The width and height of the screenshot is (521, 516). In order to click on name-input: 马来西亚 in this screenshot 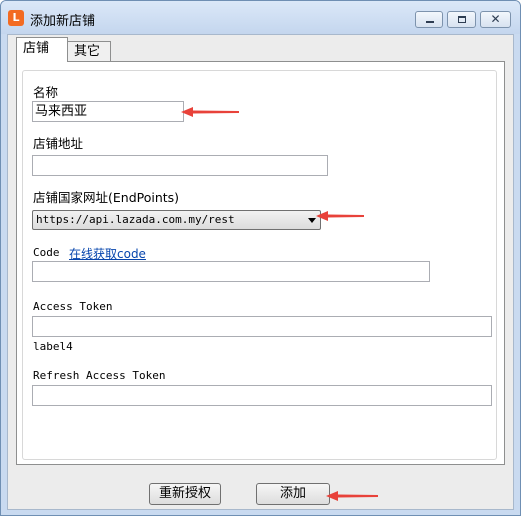, I will do `click(108, 111)`.